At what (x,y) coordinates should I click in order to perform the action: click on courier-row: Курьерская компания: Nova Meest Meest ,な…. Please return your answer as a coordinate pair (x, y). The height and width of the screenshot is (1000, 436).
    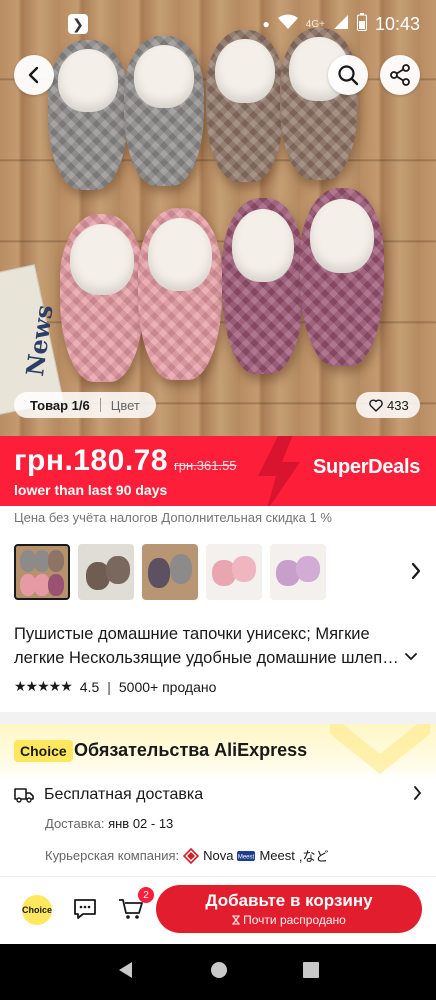
    Looking at the image, I should click on (187, 855).